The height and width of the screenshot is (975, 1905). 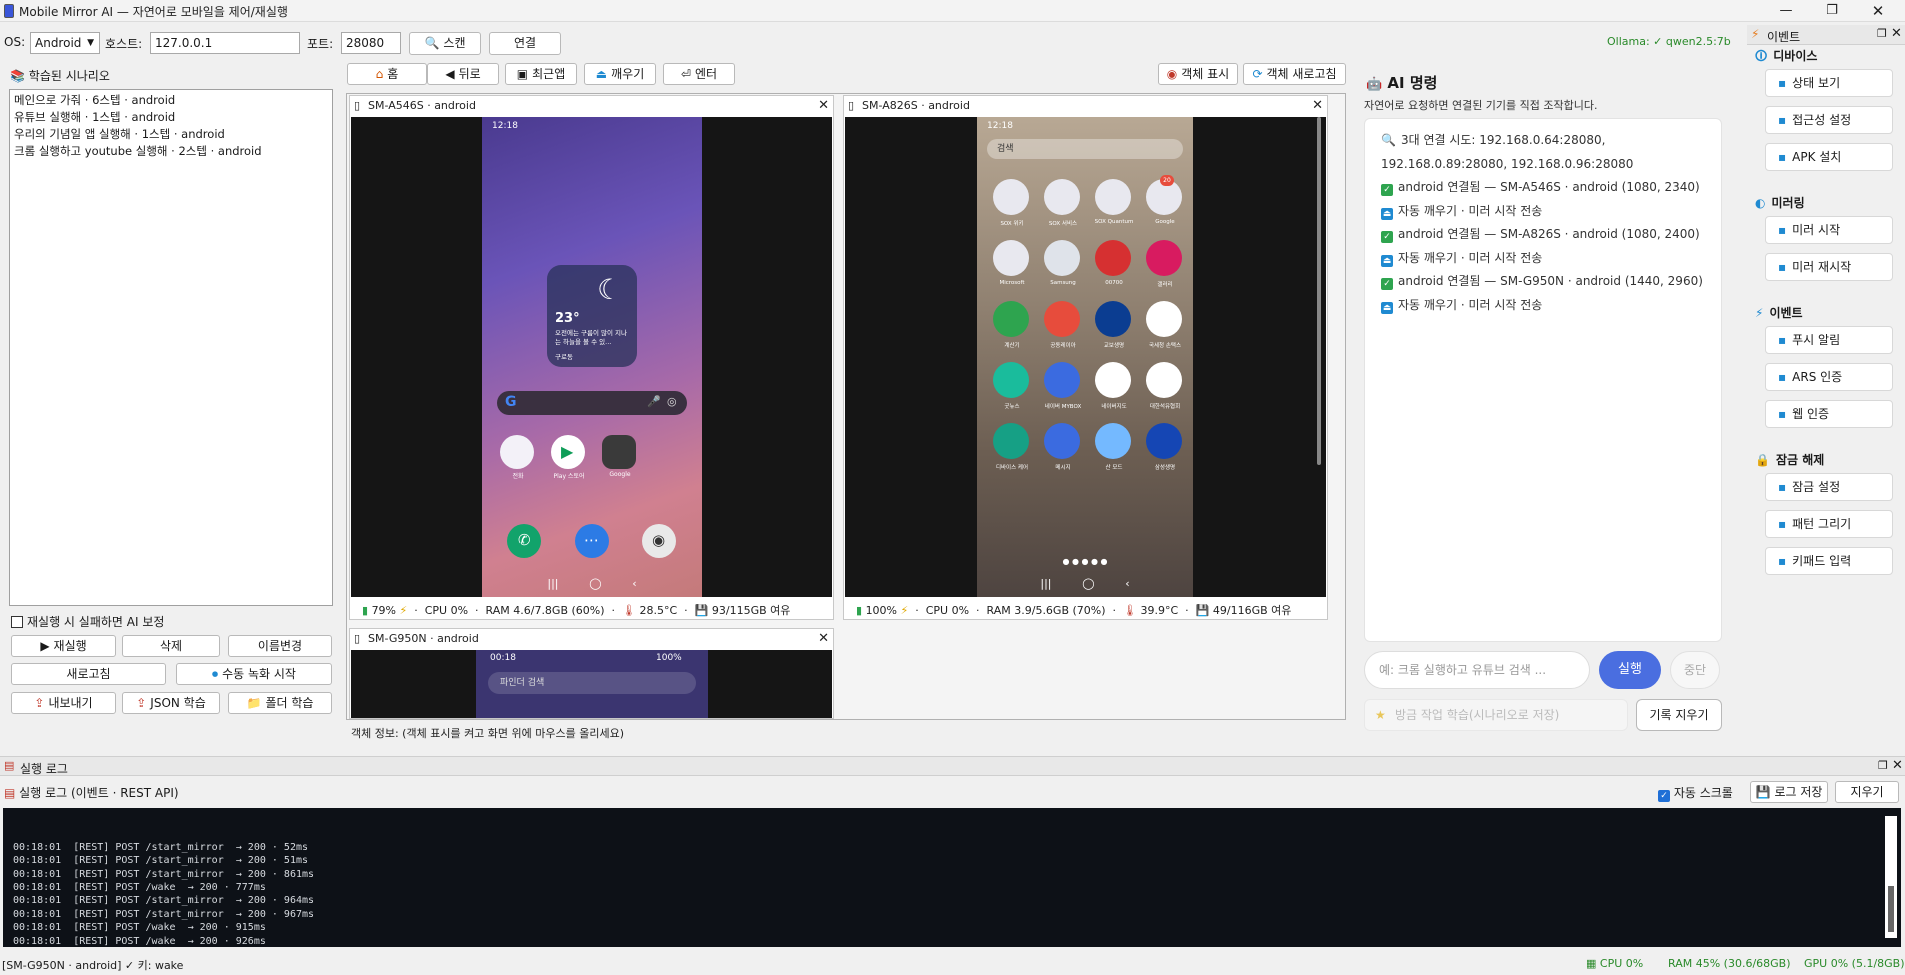 What do you see at coordinates (1829, 524) in the screenshot?
I see `event-action-button: ▪ 패턴 그리기` at bounding box center [1829, 524].